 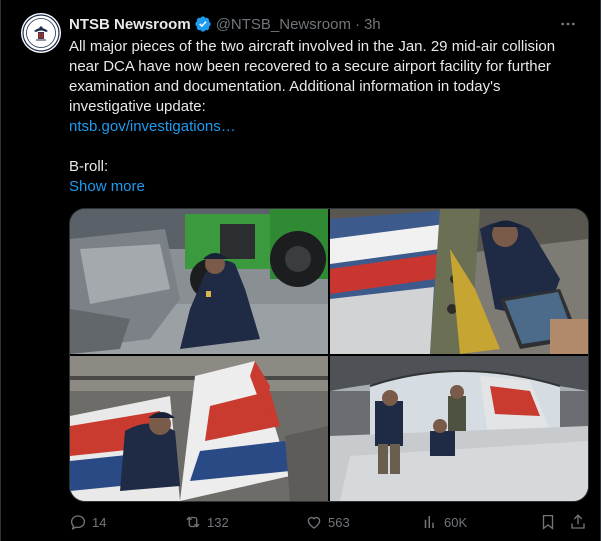 I want to click on tweet-header: NTSB Newsroom @NTSB_Newsroom · 3h, so click(x=324, y=24).